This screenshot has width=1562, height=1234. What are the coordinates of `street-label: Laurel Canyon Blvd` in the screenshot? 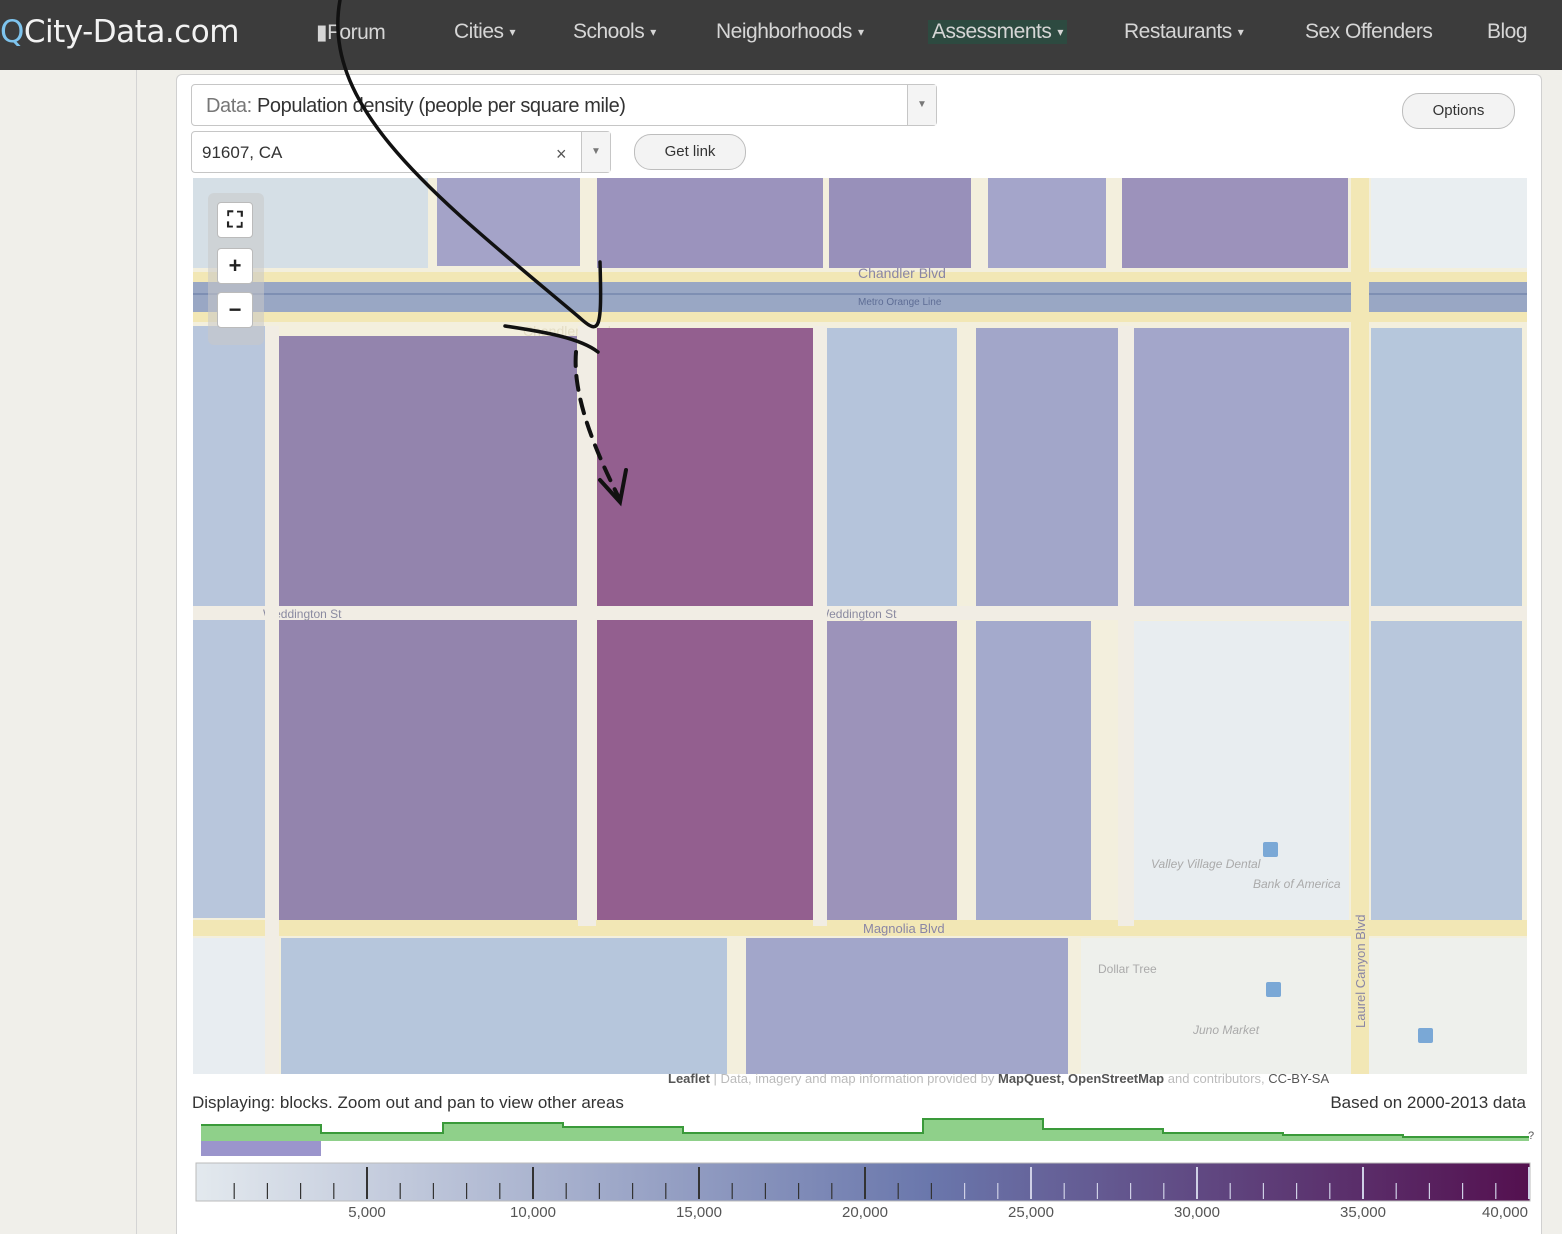 It's located at (1360, 971).